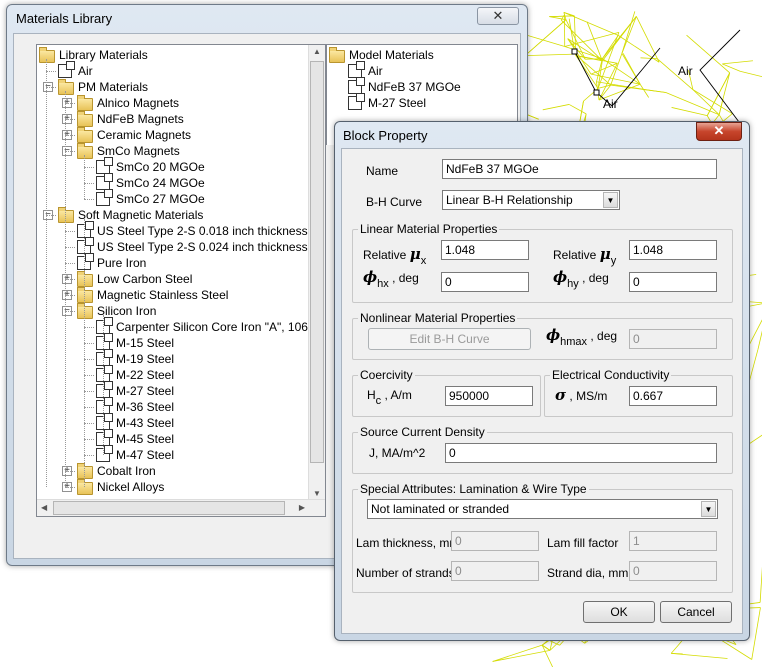  I want to click on tree-item-label: Carpenter Silicon Core Iron "A", 1066C, so click(220, 327).